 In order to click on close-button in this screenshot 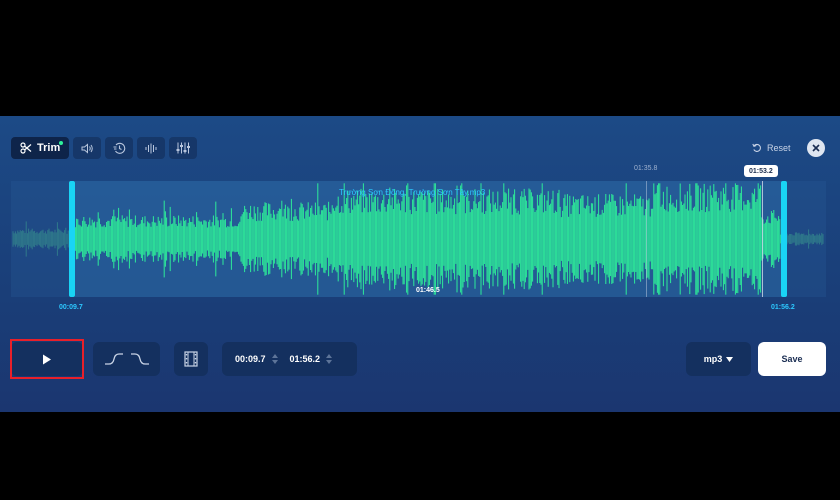, I will do `click(816, 148)`.